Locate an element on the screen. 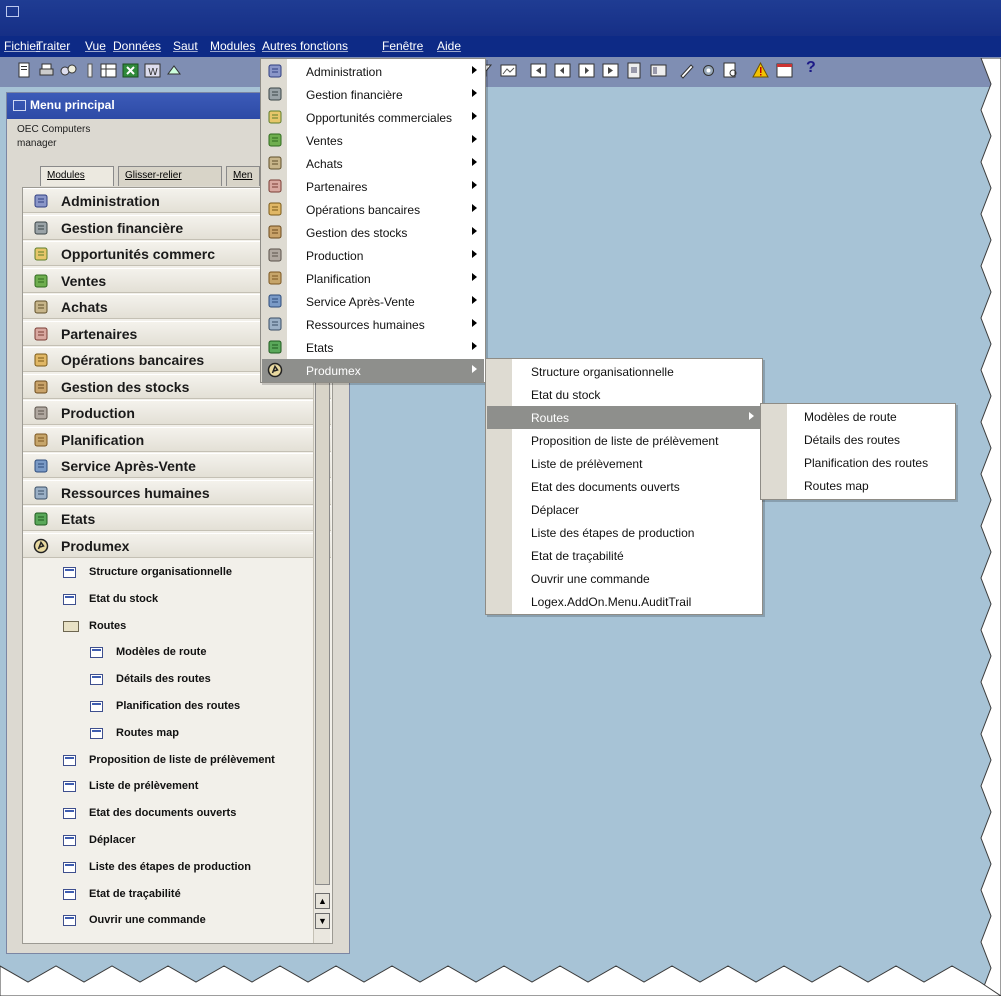  menu-item-structure-organisationnelle: Structure organisationnelle is located at coordinates (624, 371).